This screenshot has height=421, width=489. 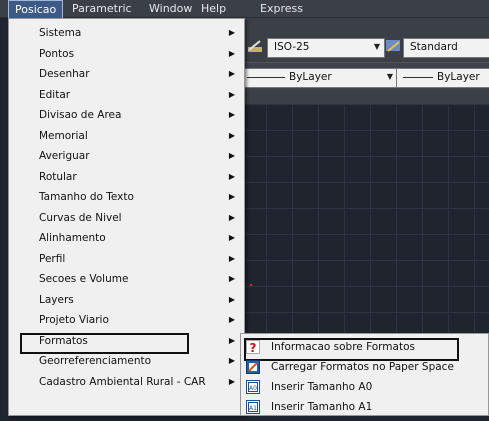 I want to click on menu-item: Rotular ▶, so click(x=126, y=177).